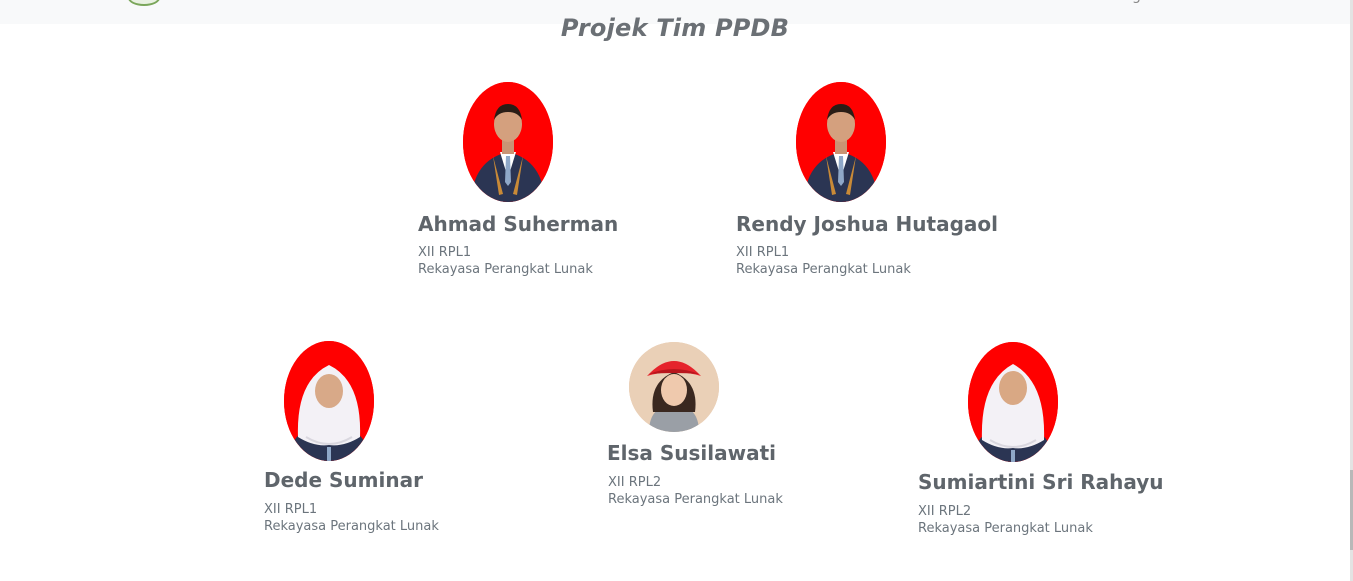  Describe the element at coordinates (1136, 2) in the screenshot. I see `nav-link-fragment: g` at that location.